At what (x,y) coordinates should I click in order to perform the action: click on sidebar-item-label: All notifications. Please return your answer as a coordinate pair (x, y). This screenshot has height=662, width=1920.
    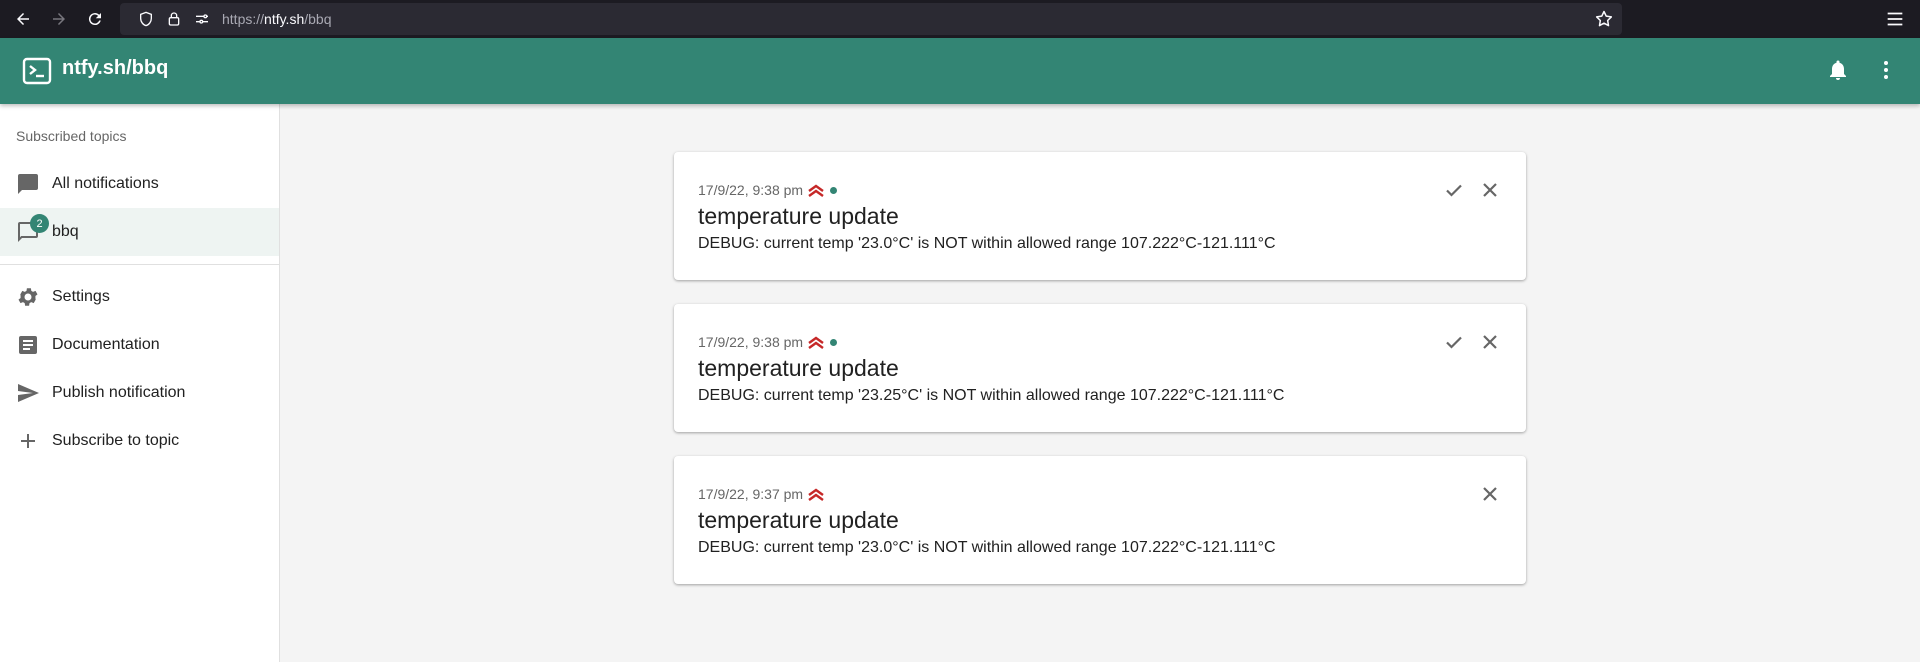
    Looking at the image, I should click on (105, 183).